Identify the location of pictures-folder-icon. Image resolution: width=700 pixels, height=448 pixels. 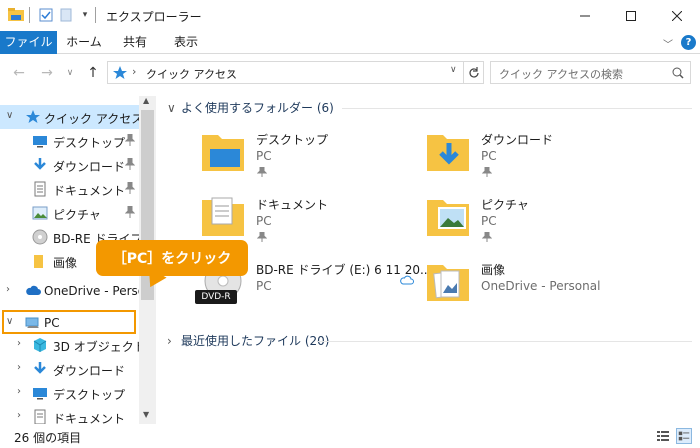
(448, 218).